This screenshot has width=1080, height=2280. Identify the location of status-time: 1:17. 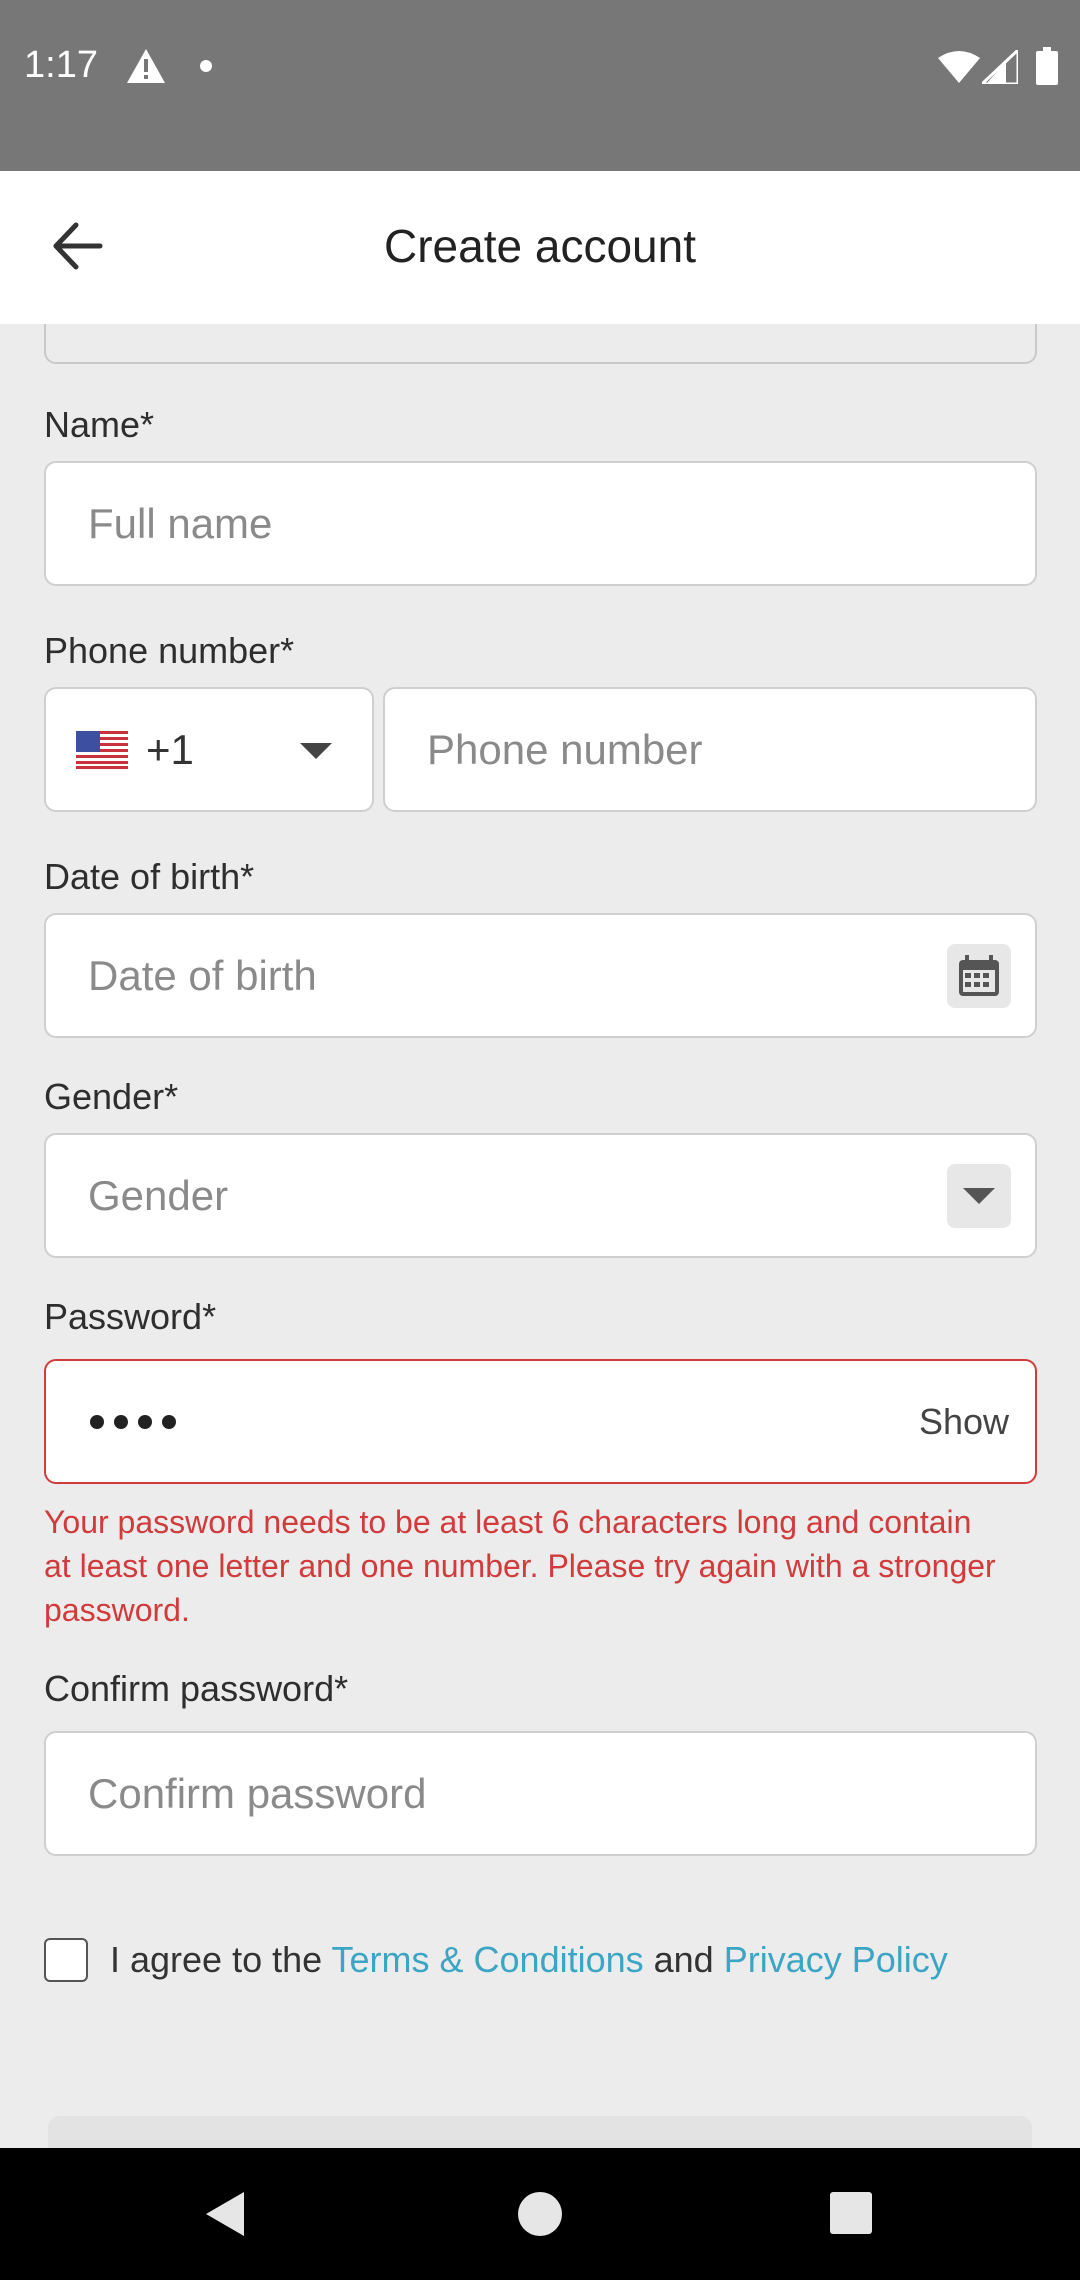
(61, 65).